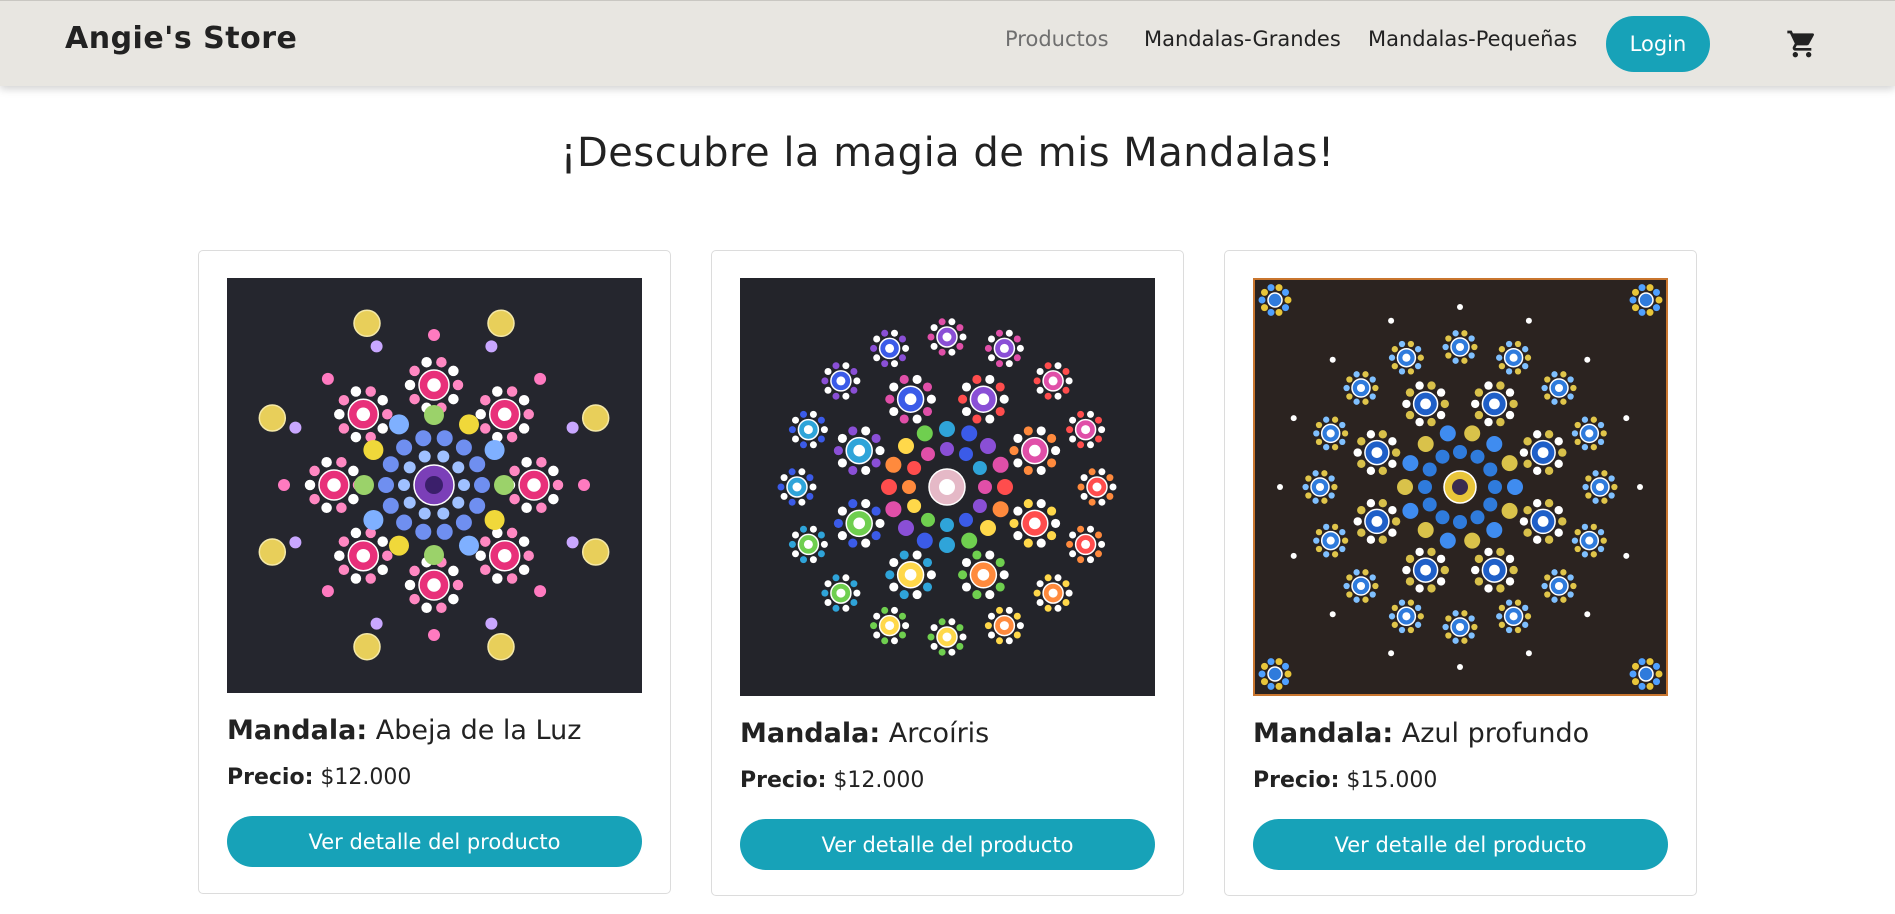 This screenshot has width=1895, height=914. I want to click on brand-logo: Angie's Store, so click(181, 38).